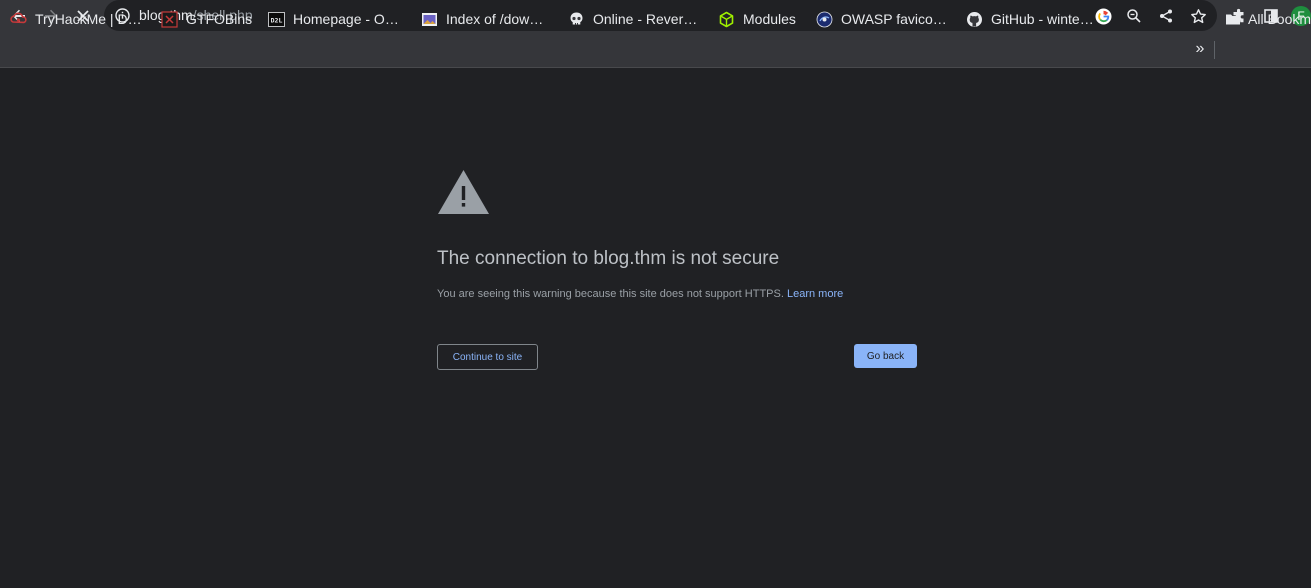 Image resolution: width=1311 pixels, height=588 pixels. Describe the element at coordinates (769, 18) in the screenshot. I see `bookmark-label: Modules` at that location.